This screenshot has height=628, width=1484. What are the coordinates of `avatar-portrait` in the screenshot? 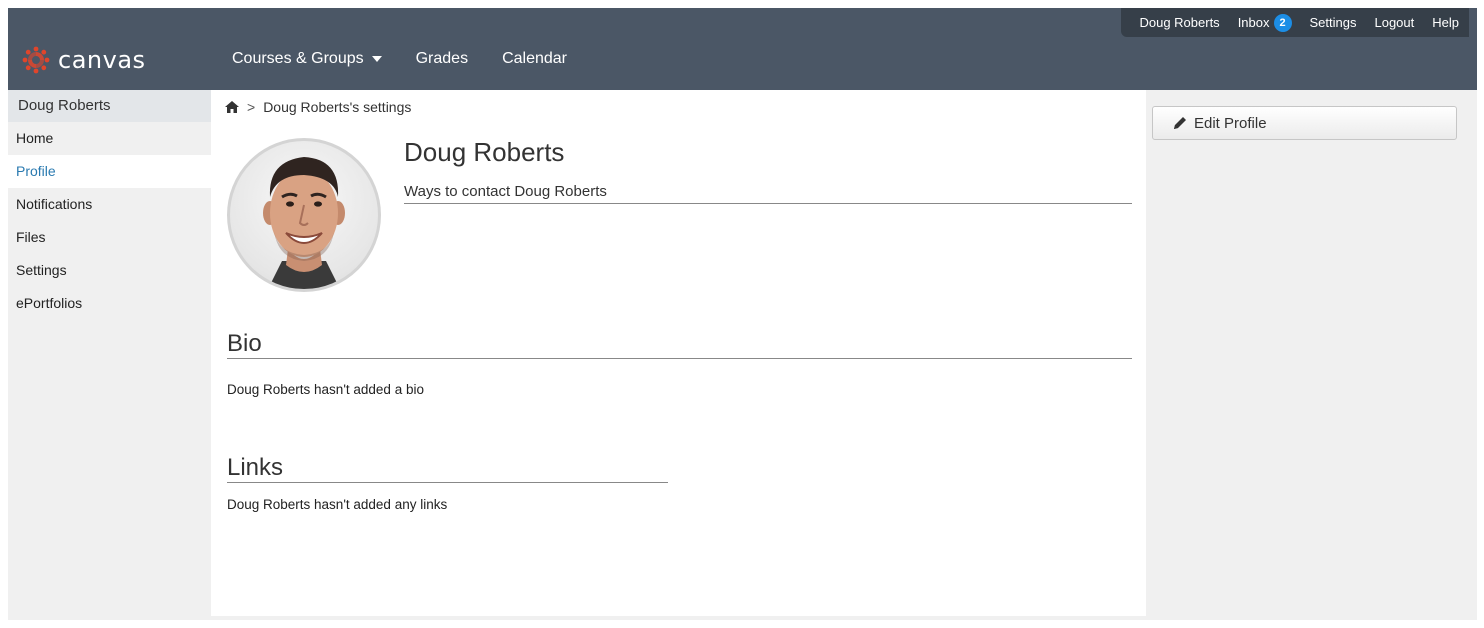 It's located at (304, 223).